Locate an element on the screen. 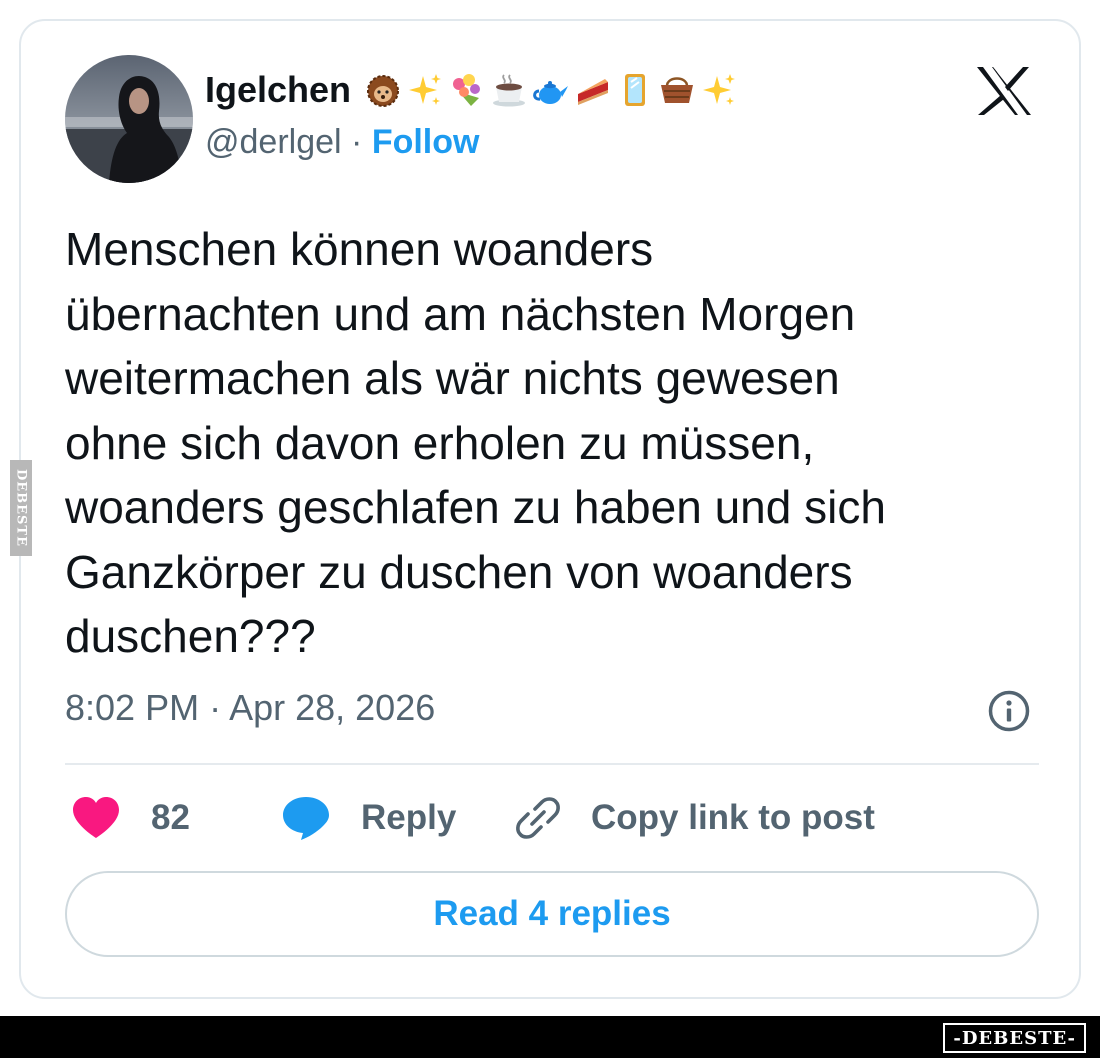 The width and height of the screenshot is (1100, 1058). bouquet-emoji is located at coordinates (467, 90).